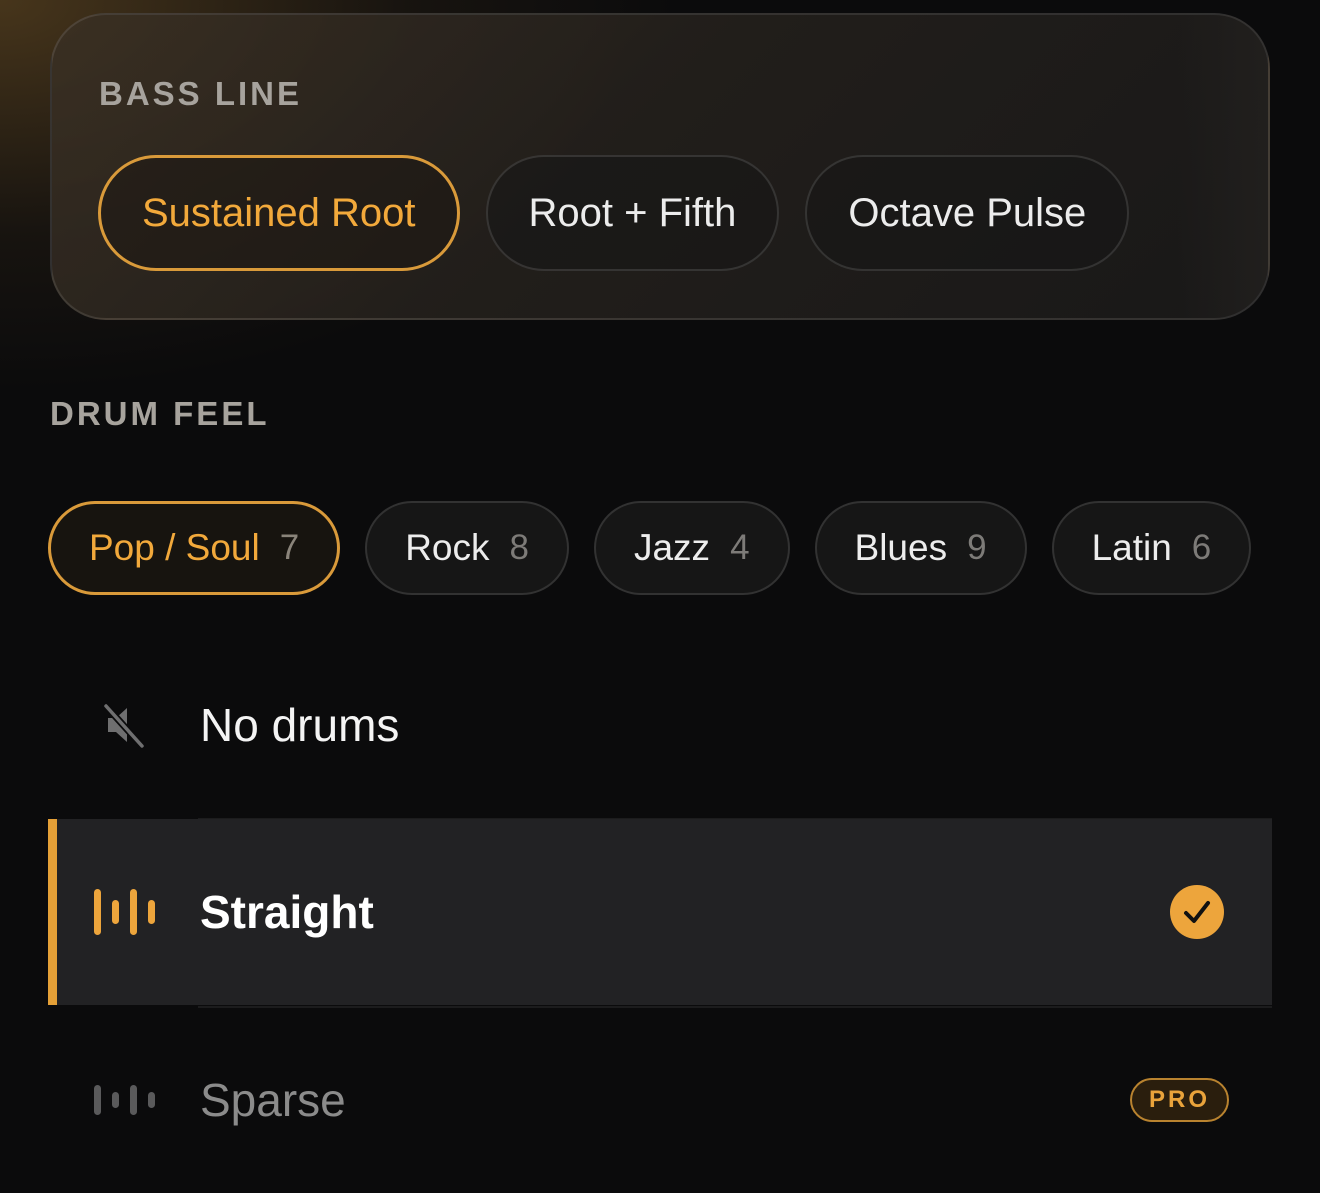 This screenshot has width=1320, height=1193. I want to click on bass-option-root-fifth: Root + Fifth, so click(632, 213).